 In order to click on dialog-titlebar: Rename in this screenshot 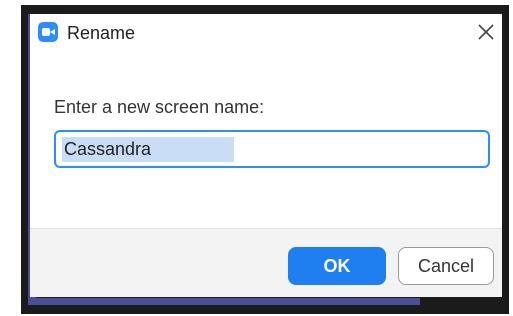, I will do `click(266, 37)`.